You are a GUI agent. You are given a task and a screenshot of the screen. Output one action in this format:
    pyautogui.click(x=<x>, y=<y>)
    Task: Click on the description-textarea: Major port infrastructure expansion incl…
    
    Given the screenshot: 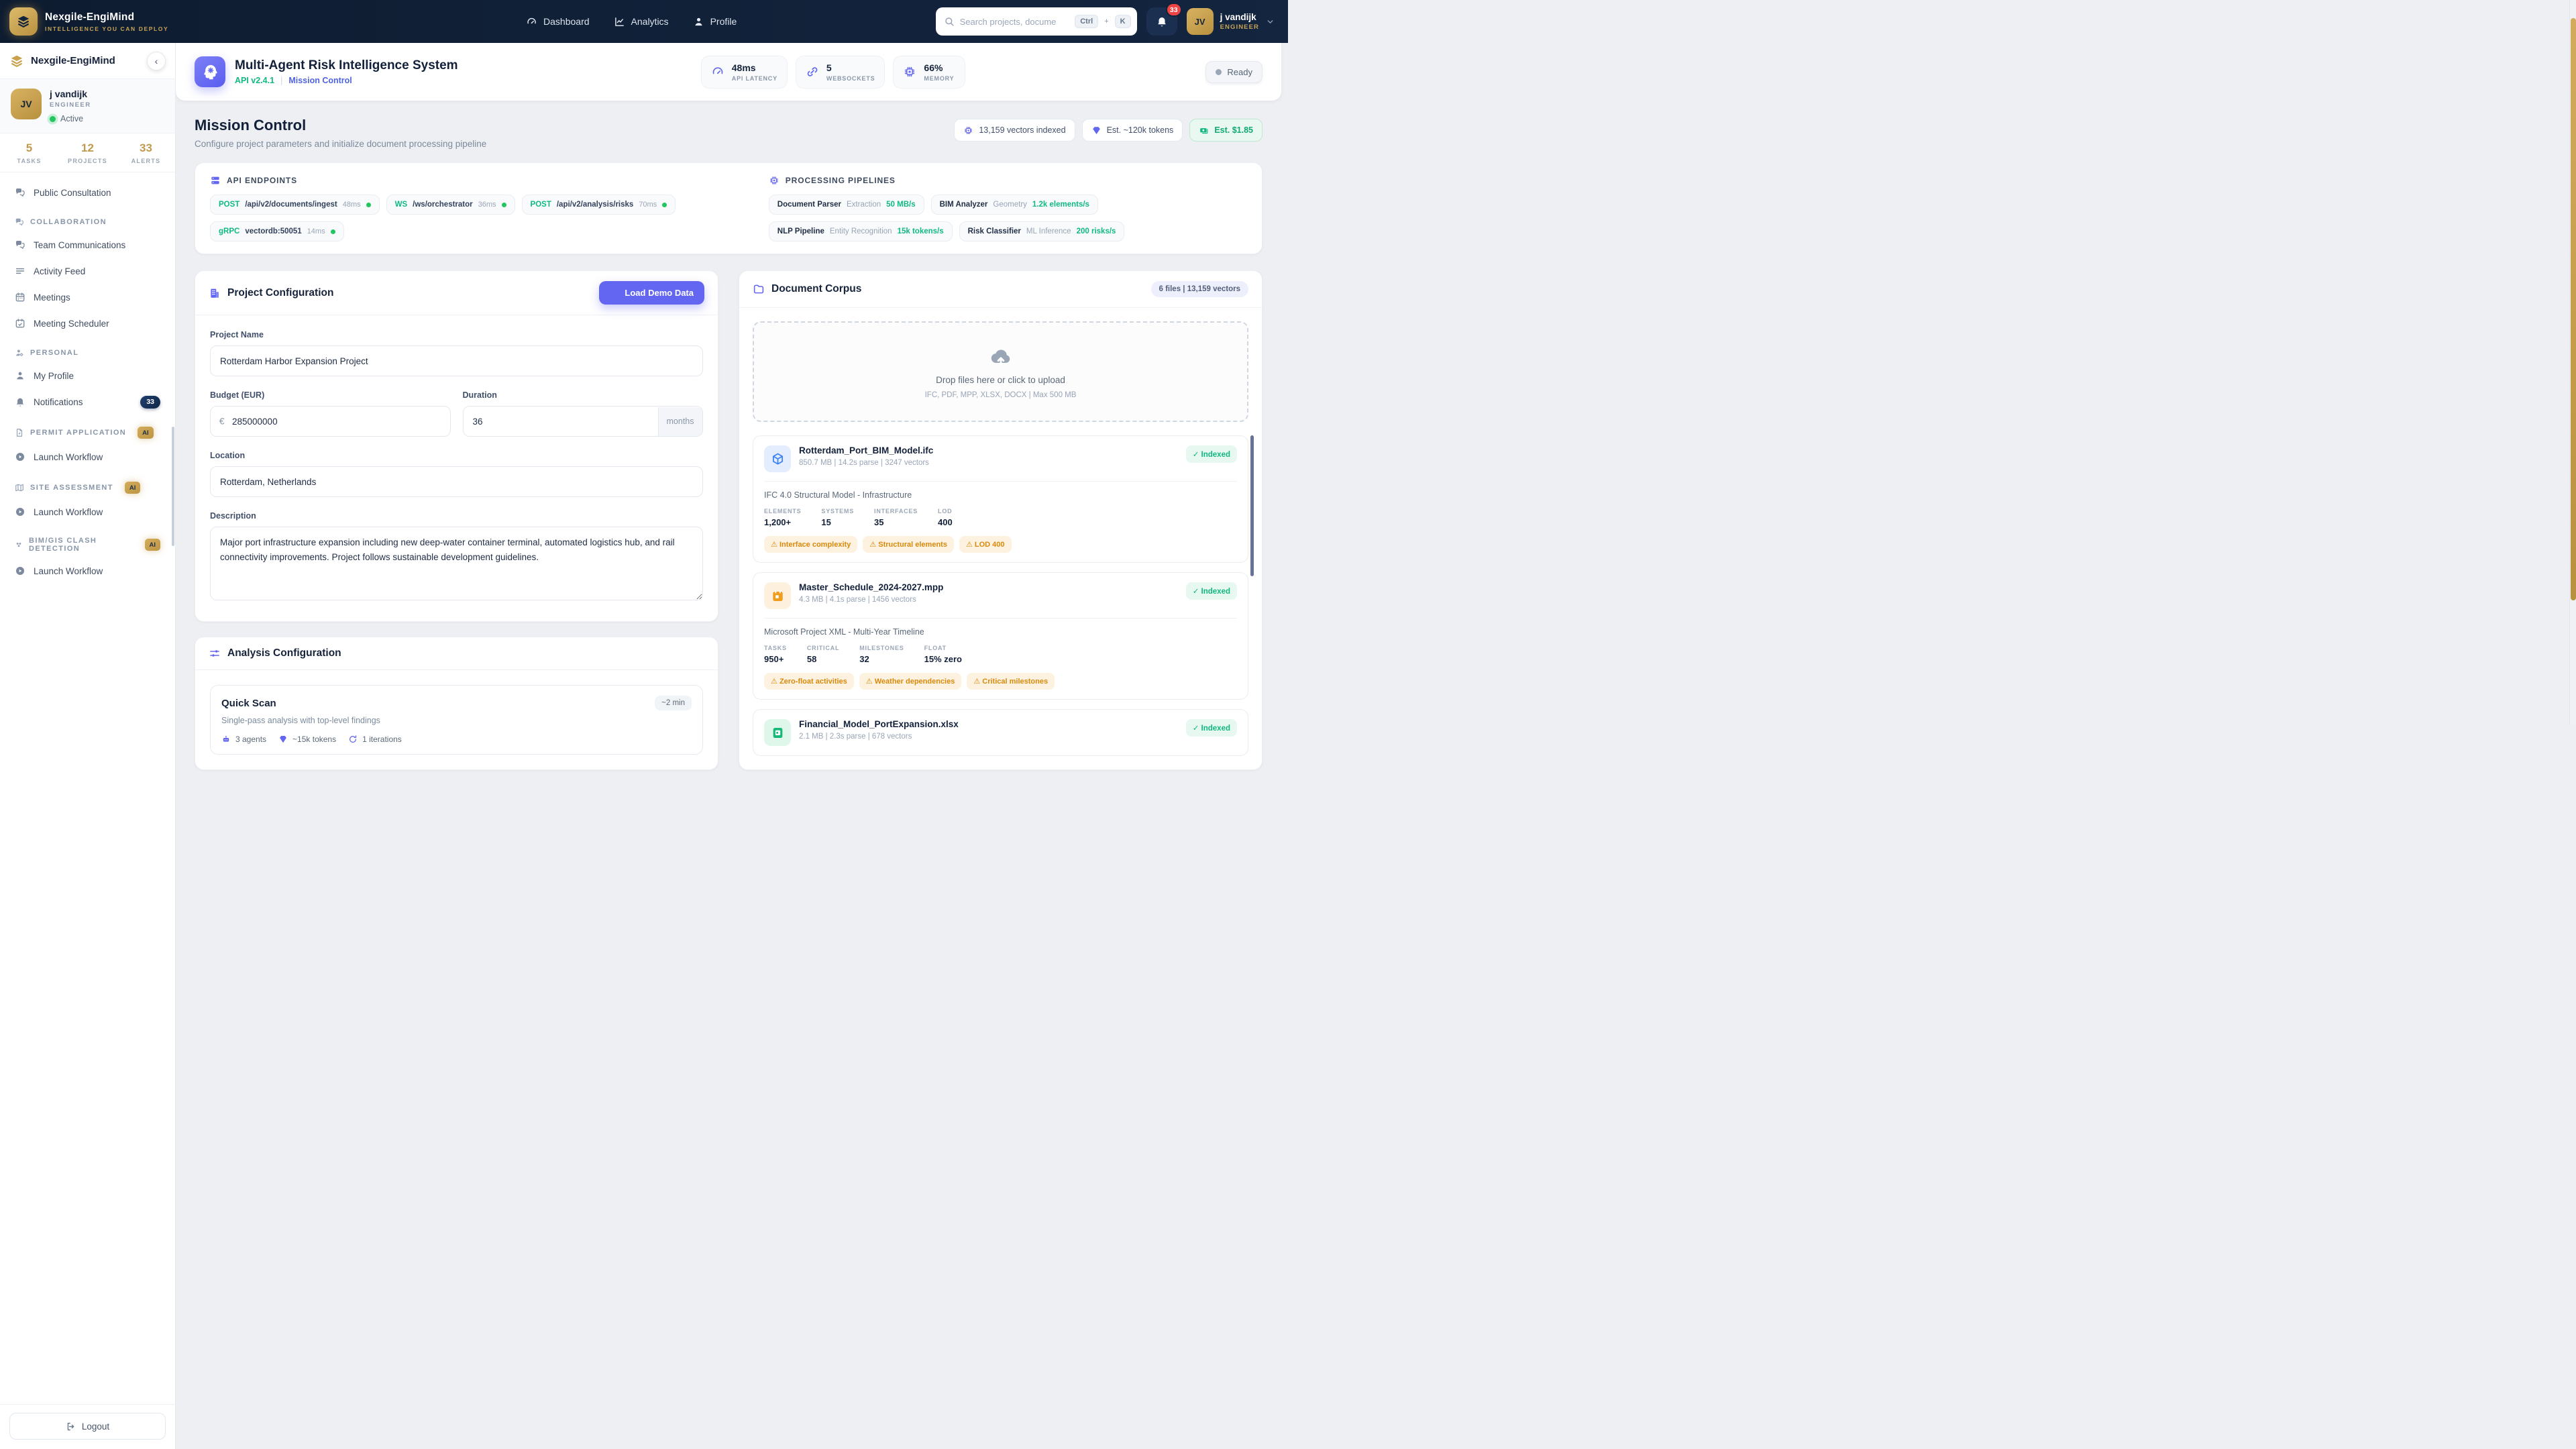 What is the action you would take?
    pyautogui.click(x=456, y=563)
    